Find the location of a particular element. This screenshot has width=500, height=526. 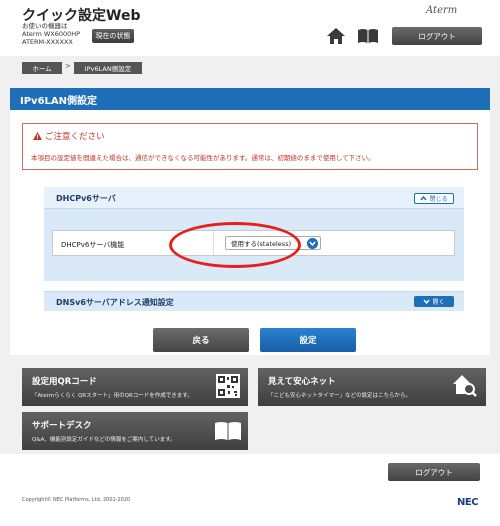

nec-logo: NEC is located at coordinates (468, 502).